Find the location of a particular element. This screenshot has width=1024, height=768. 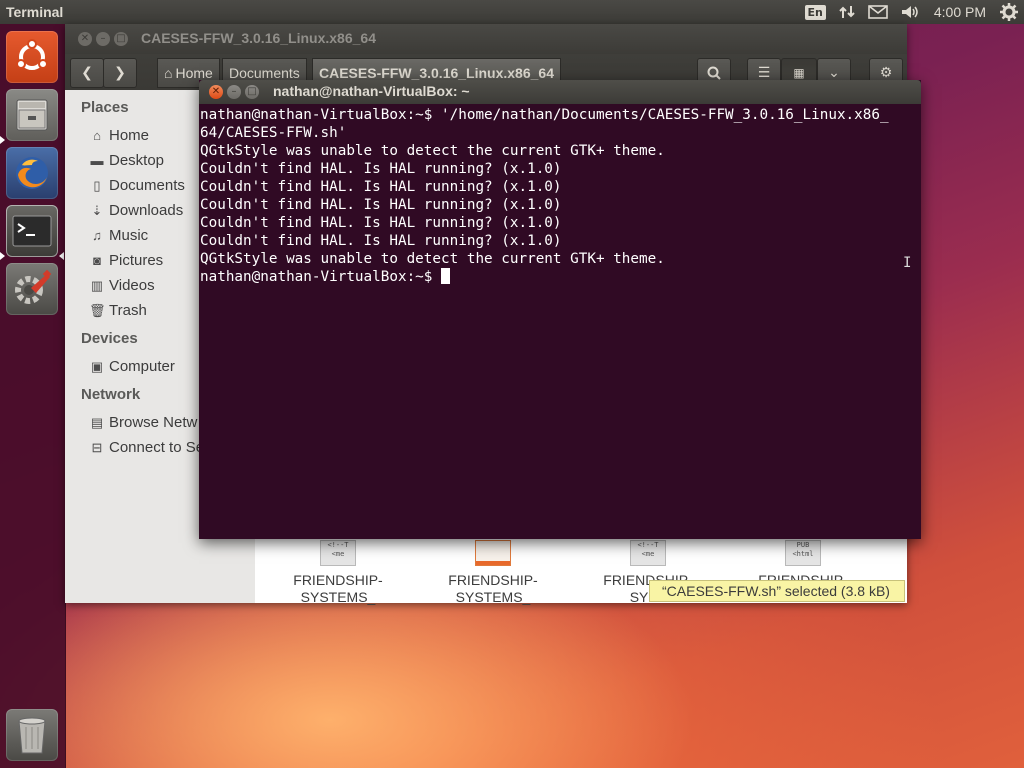

sidebar-item-computer: ▣ Computer is located at coordinates (132, 366).